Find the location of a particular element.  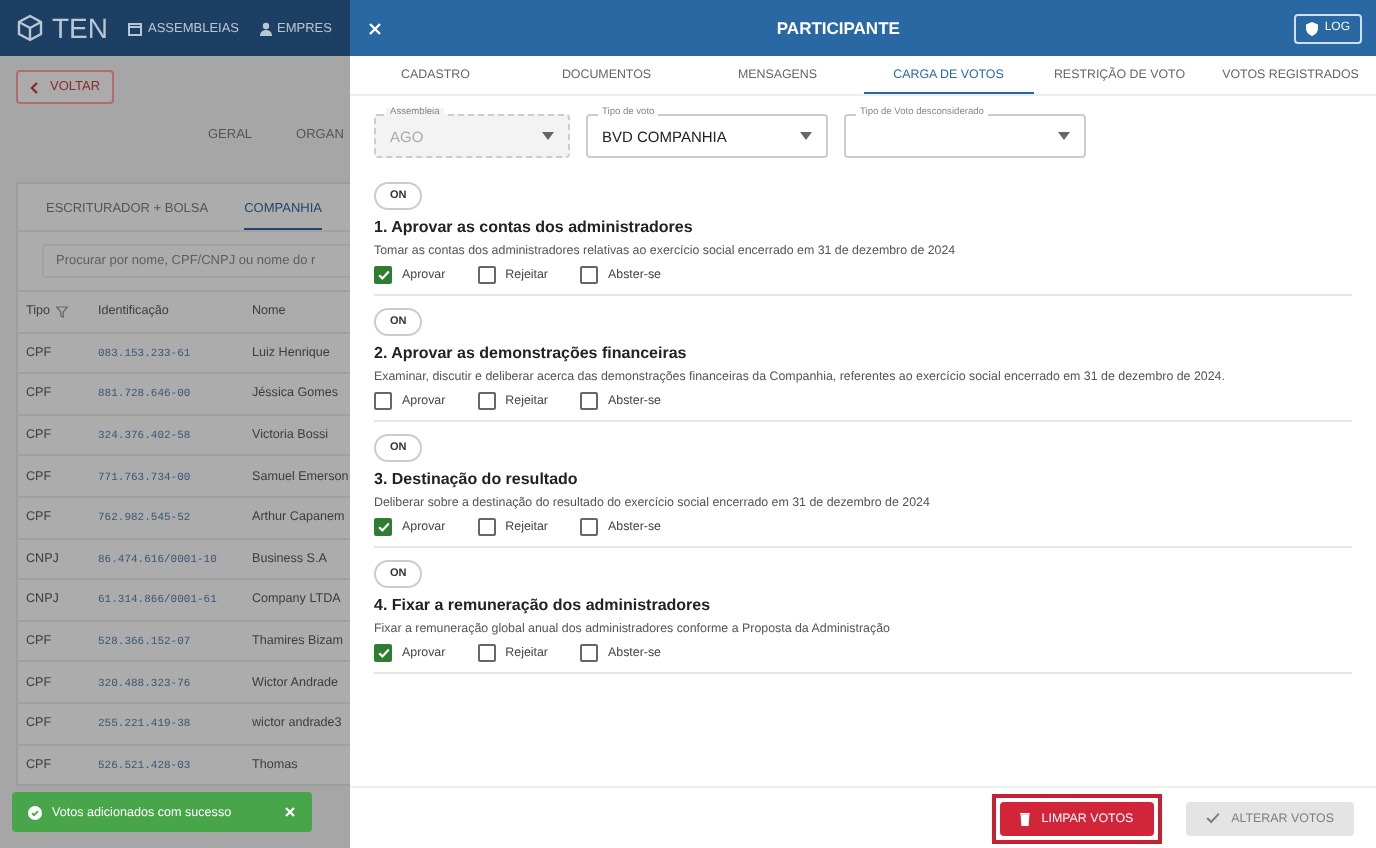

filter-icon is located at coordinates (62, 311).